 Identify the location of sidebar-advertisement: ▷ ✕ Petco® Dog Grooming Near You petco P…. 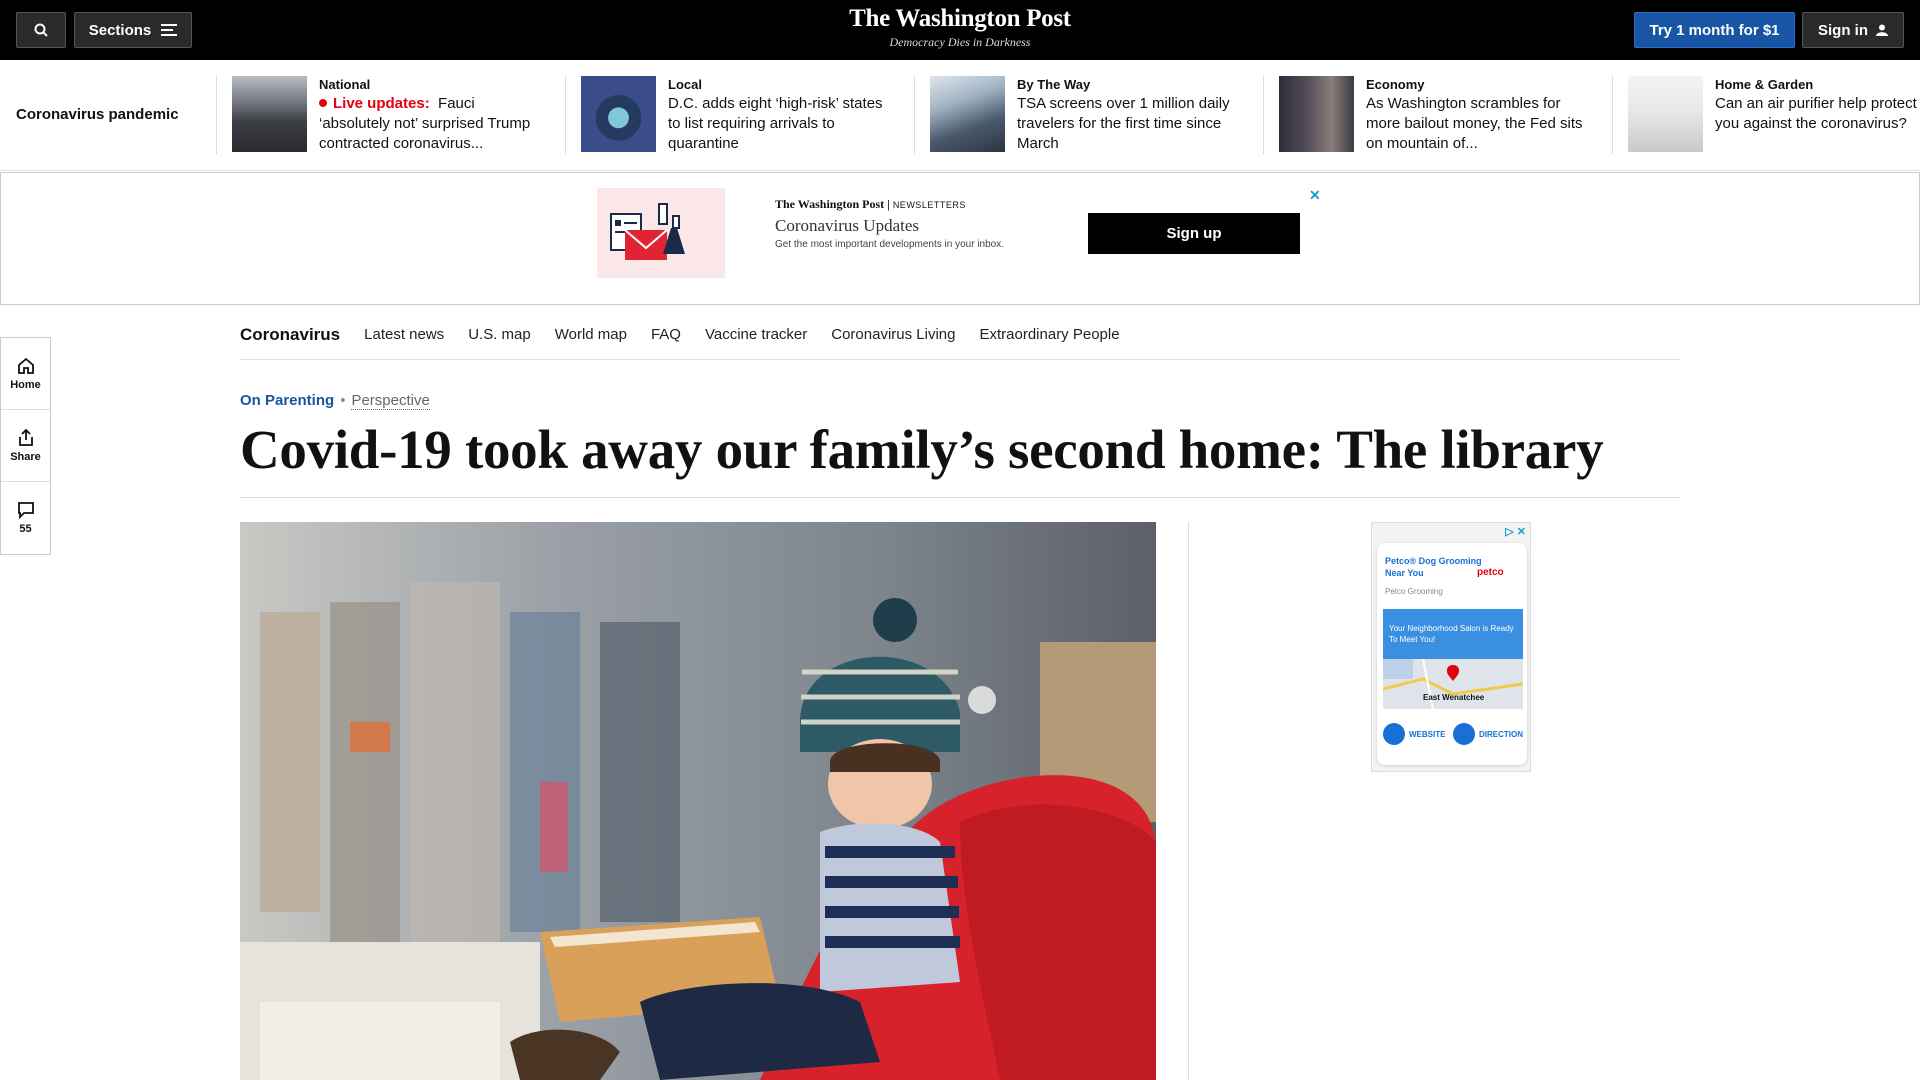
(1451, 647).